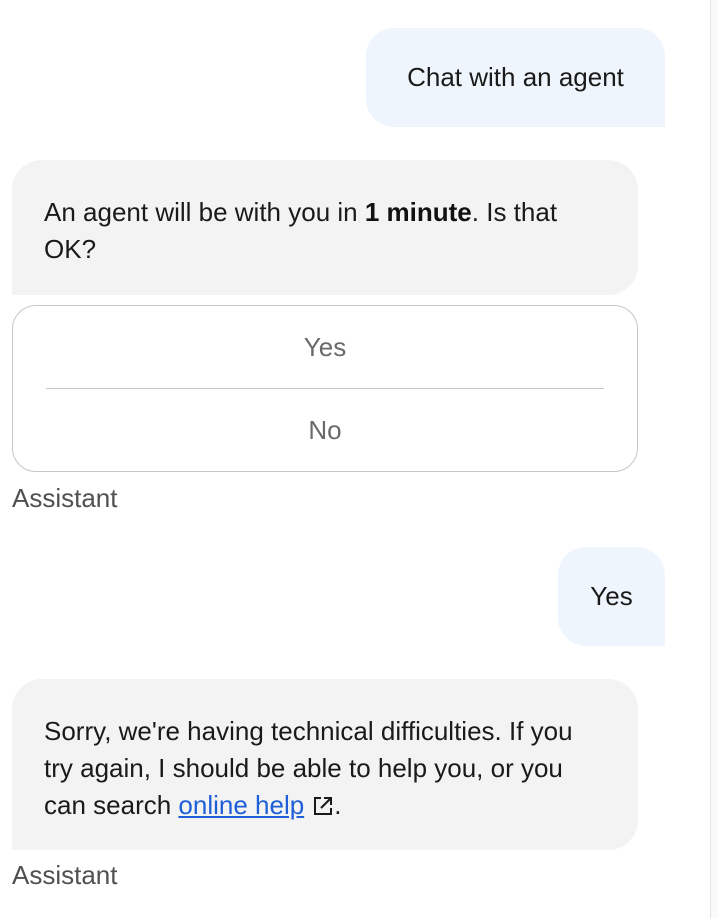  Describe the element at coordinates (418, 212) in the screenshot. I see `wait-time: 1 minute` at that location.